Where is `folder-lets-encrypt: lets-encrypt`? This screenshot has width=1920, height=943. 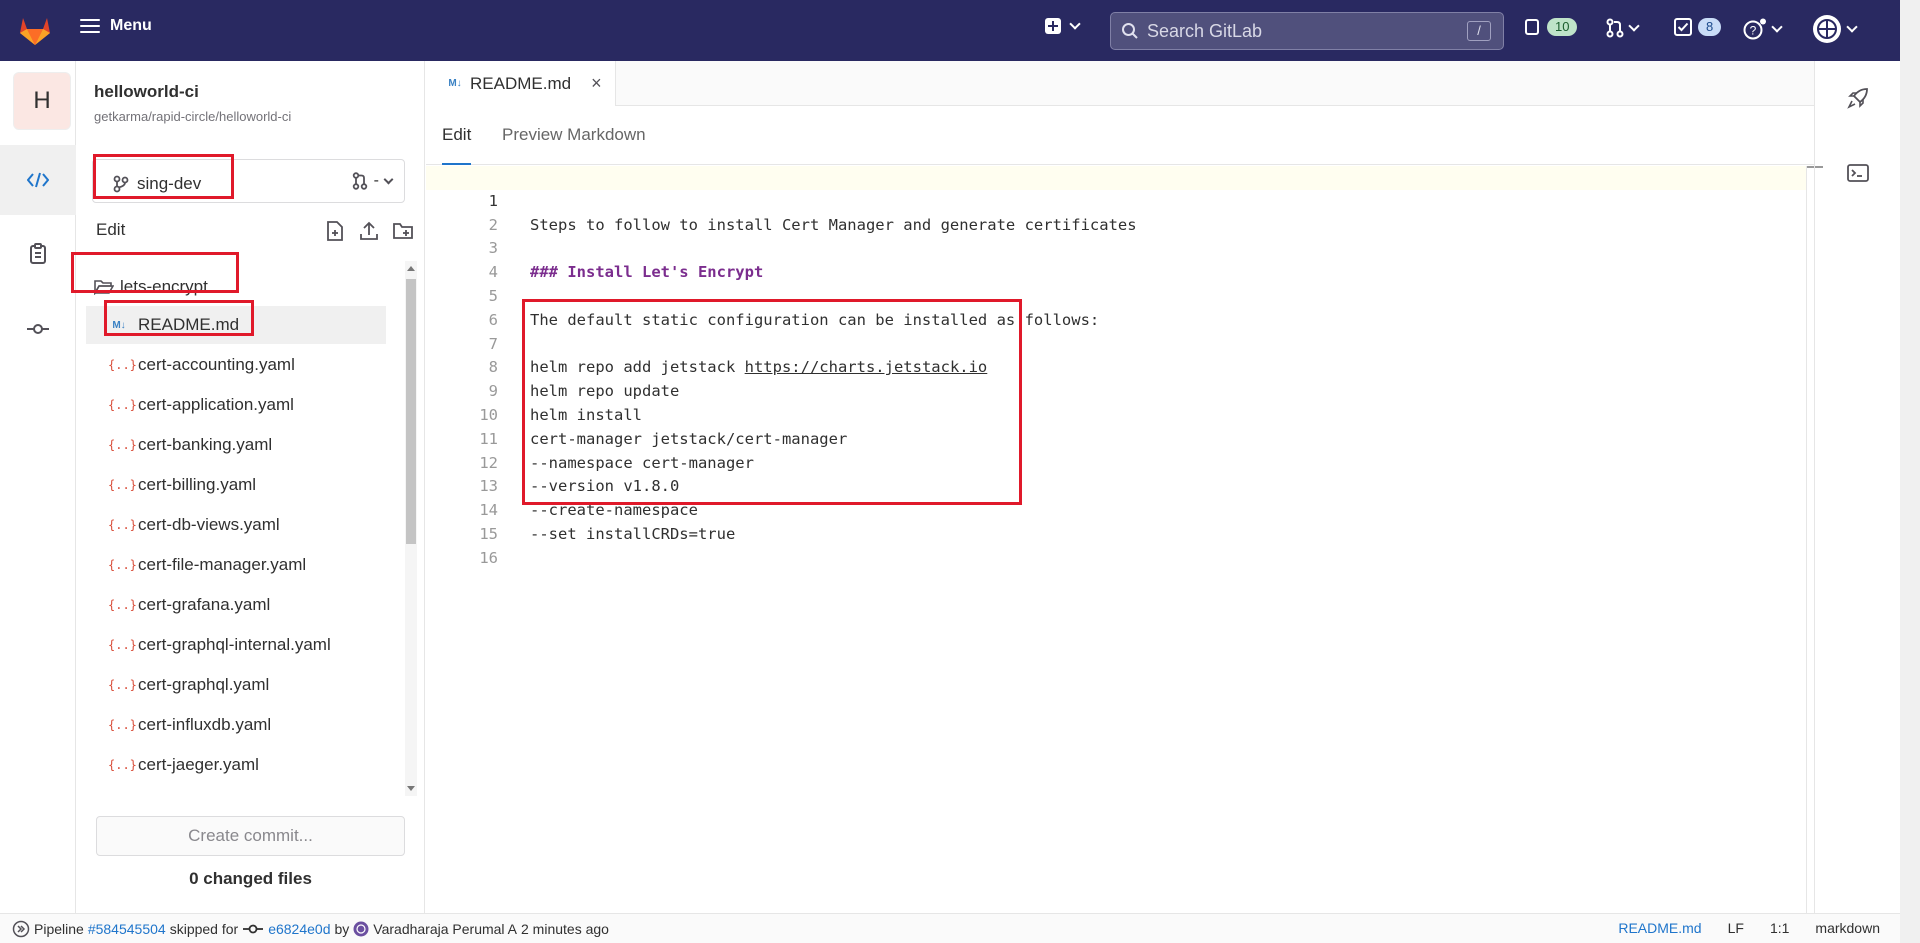 folder-lets-encrypt: lets-encrypt is located at coordinates (236, 287).